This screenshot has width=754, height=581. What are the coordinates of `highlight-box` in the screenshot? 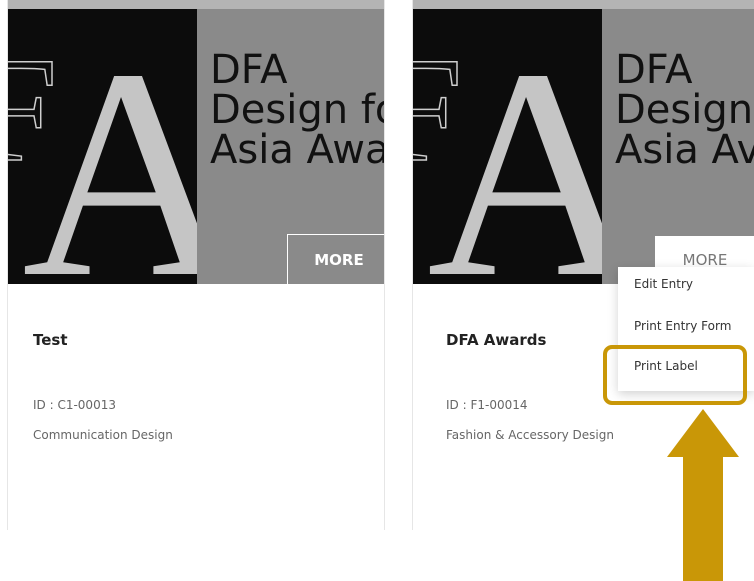 It's located at (675, 375).